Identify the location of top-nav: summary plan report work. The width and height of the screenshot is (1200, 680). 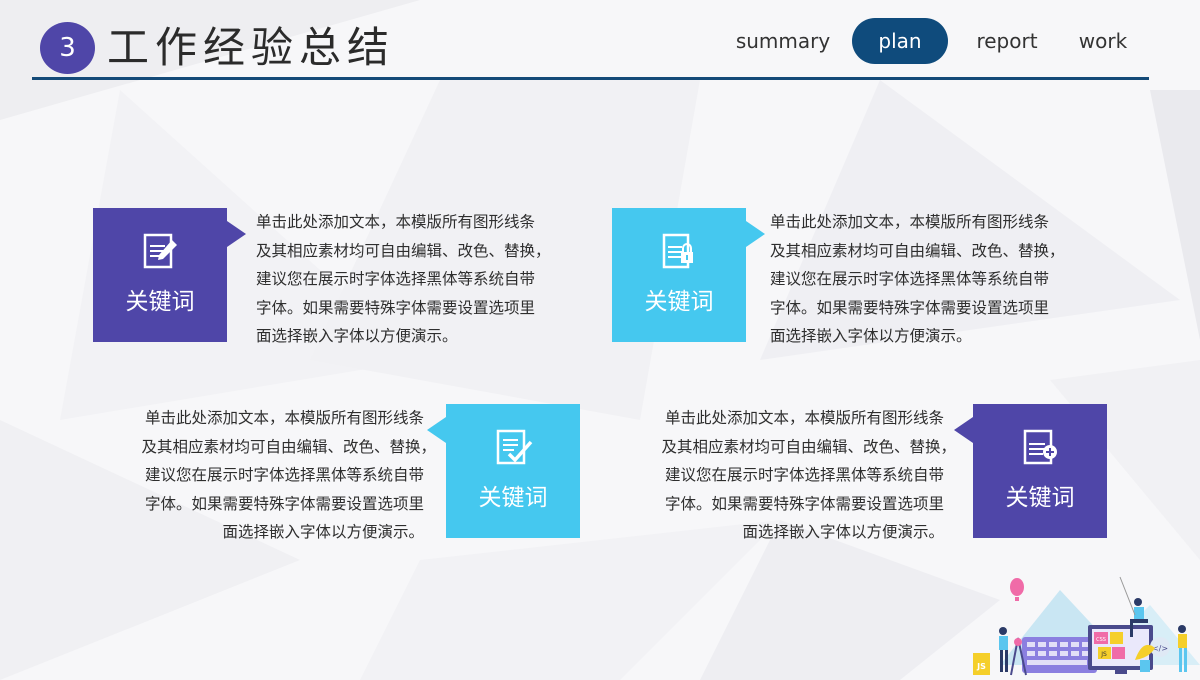
(930, 42).